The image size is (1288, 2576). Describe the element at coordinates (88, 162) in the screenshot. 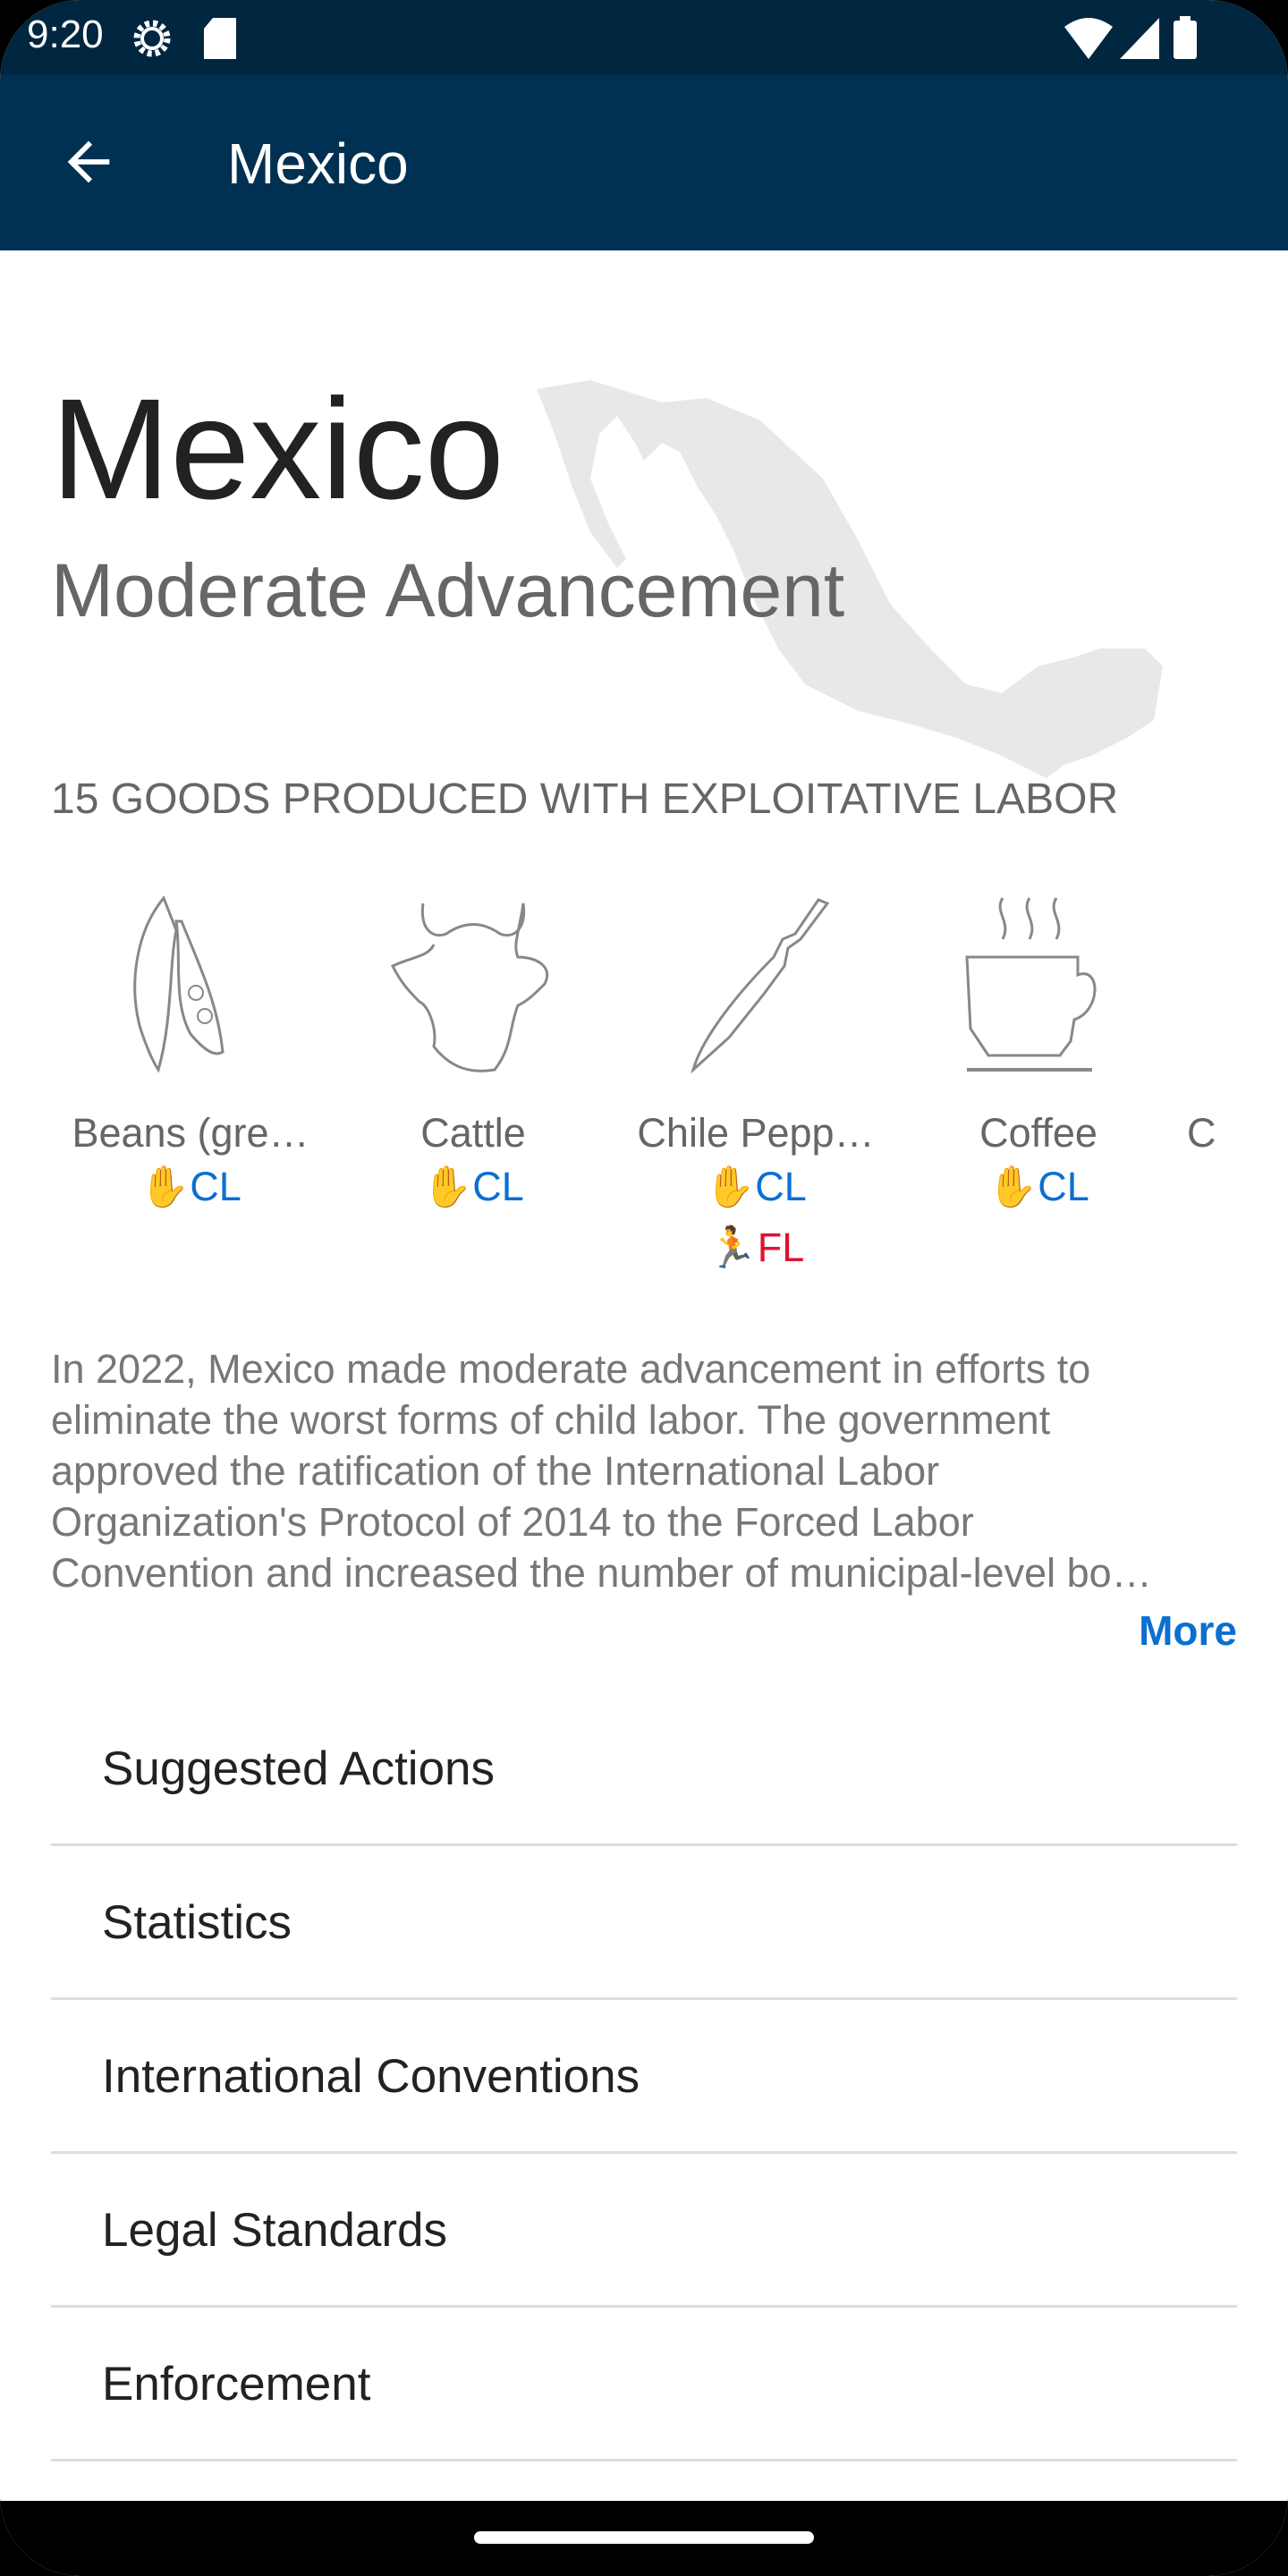

I see `arrow-left-icon` at that location.